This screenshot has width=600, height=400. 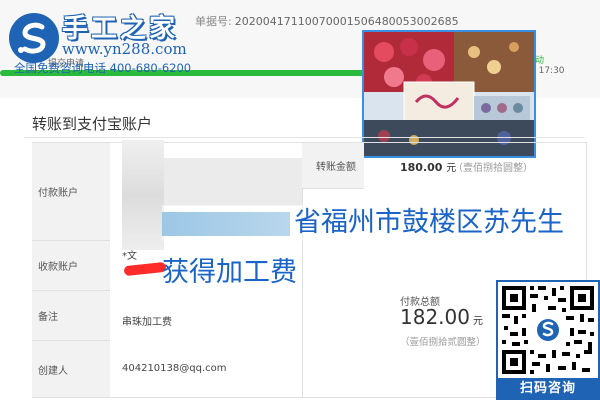 I want to click on total-value: 182.00, so click(x=435, y=317).